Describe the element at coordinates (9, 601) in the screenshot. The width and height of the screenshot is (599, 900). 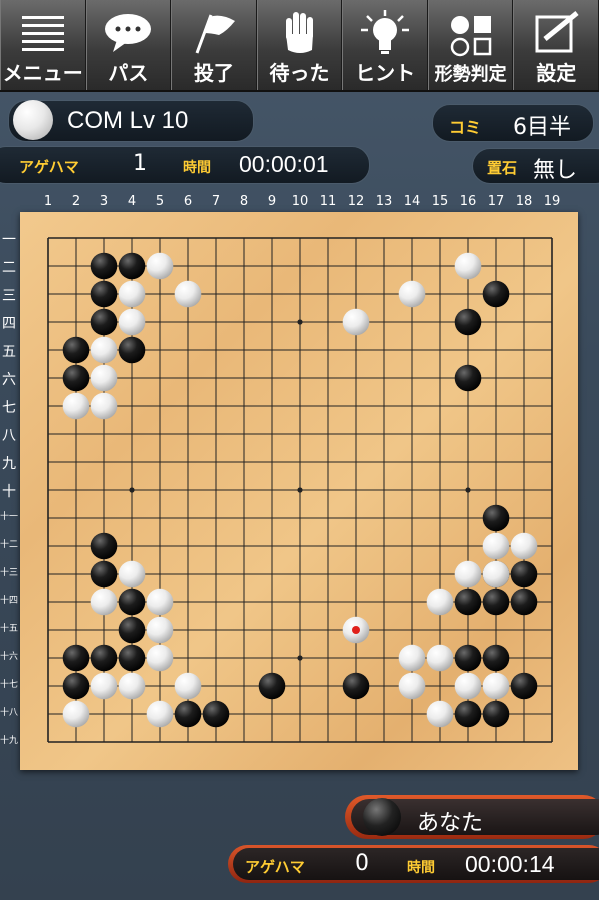
I see `row-label: 十四` at that location.